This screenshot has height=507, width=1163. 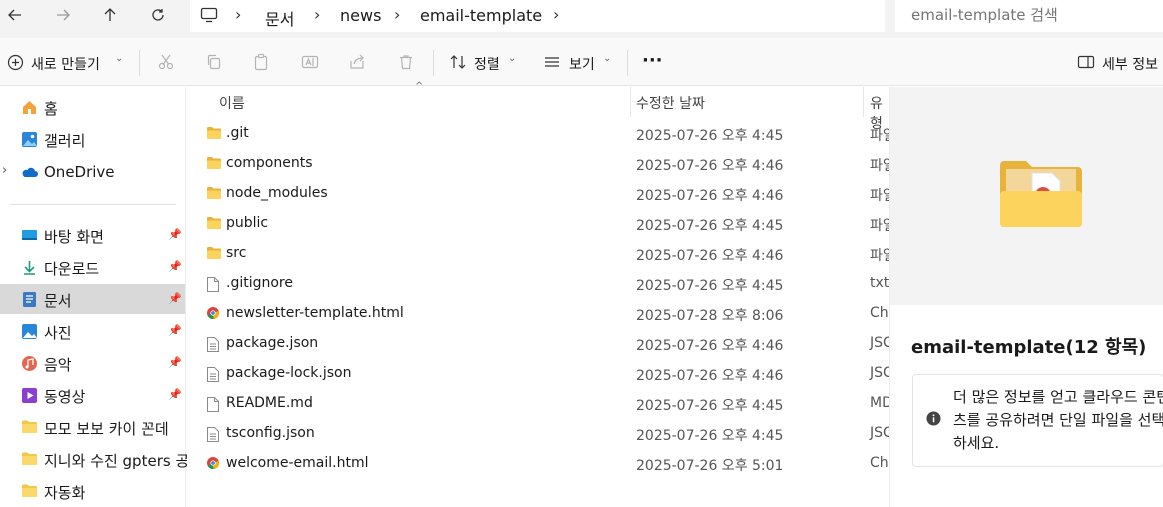 I want to click on plus-circle-icon, so click(x=15, y=62).